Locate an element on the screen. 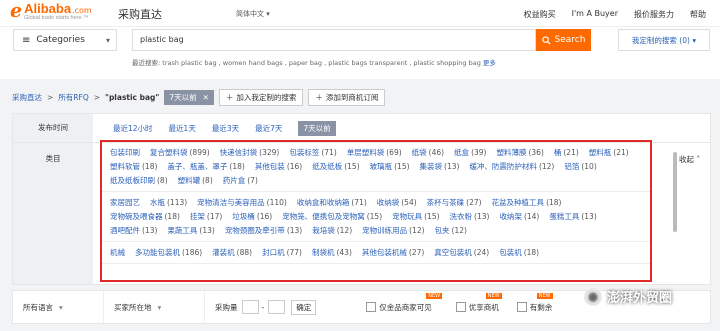  category-item: 包夹 (12) is located at coordinates (451, 230).